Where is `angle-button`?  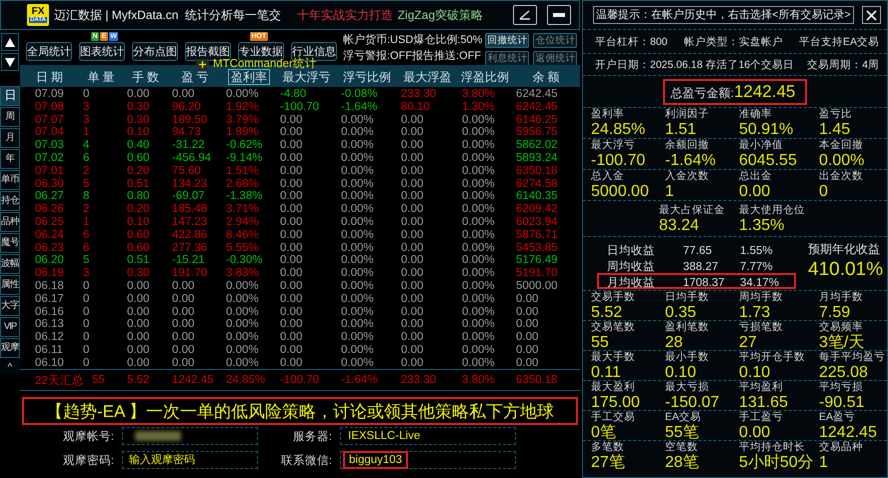 angle-button is located at coordinates (525, 15).